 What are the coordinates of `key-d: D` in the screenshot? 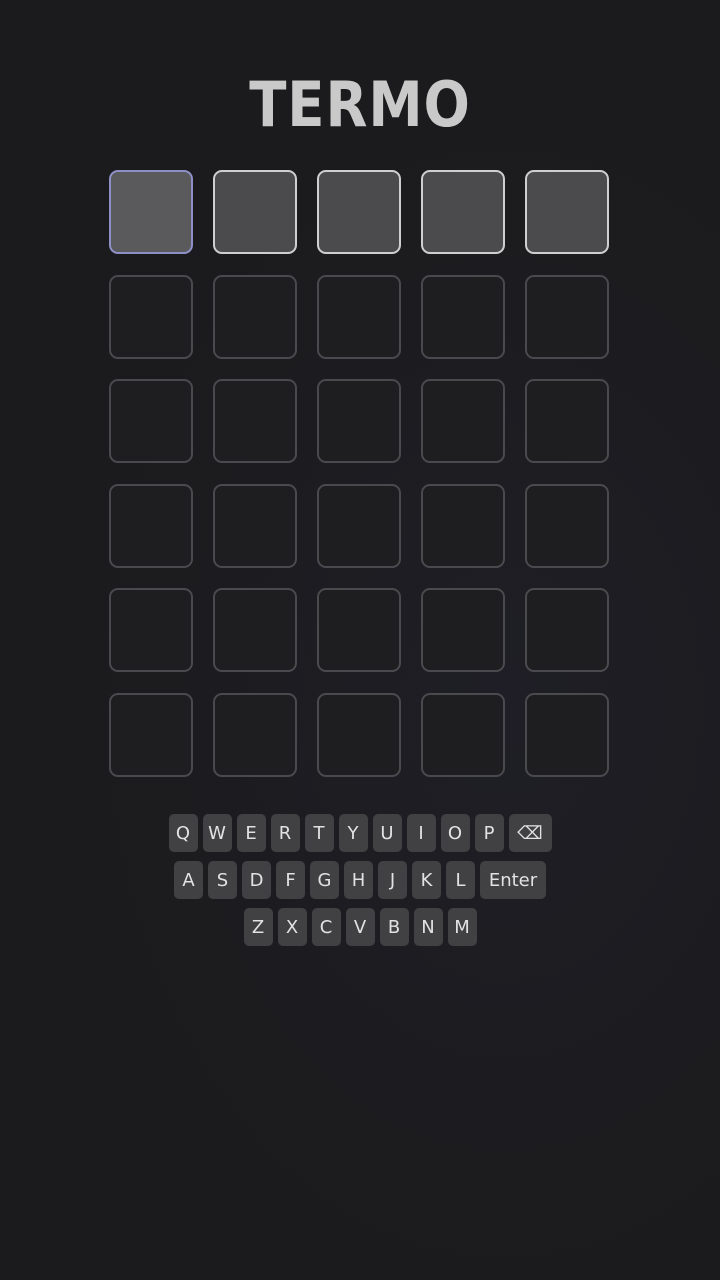 It's located at (256, 880).